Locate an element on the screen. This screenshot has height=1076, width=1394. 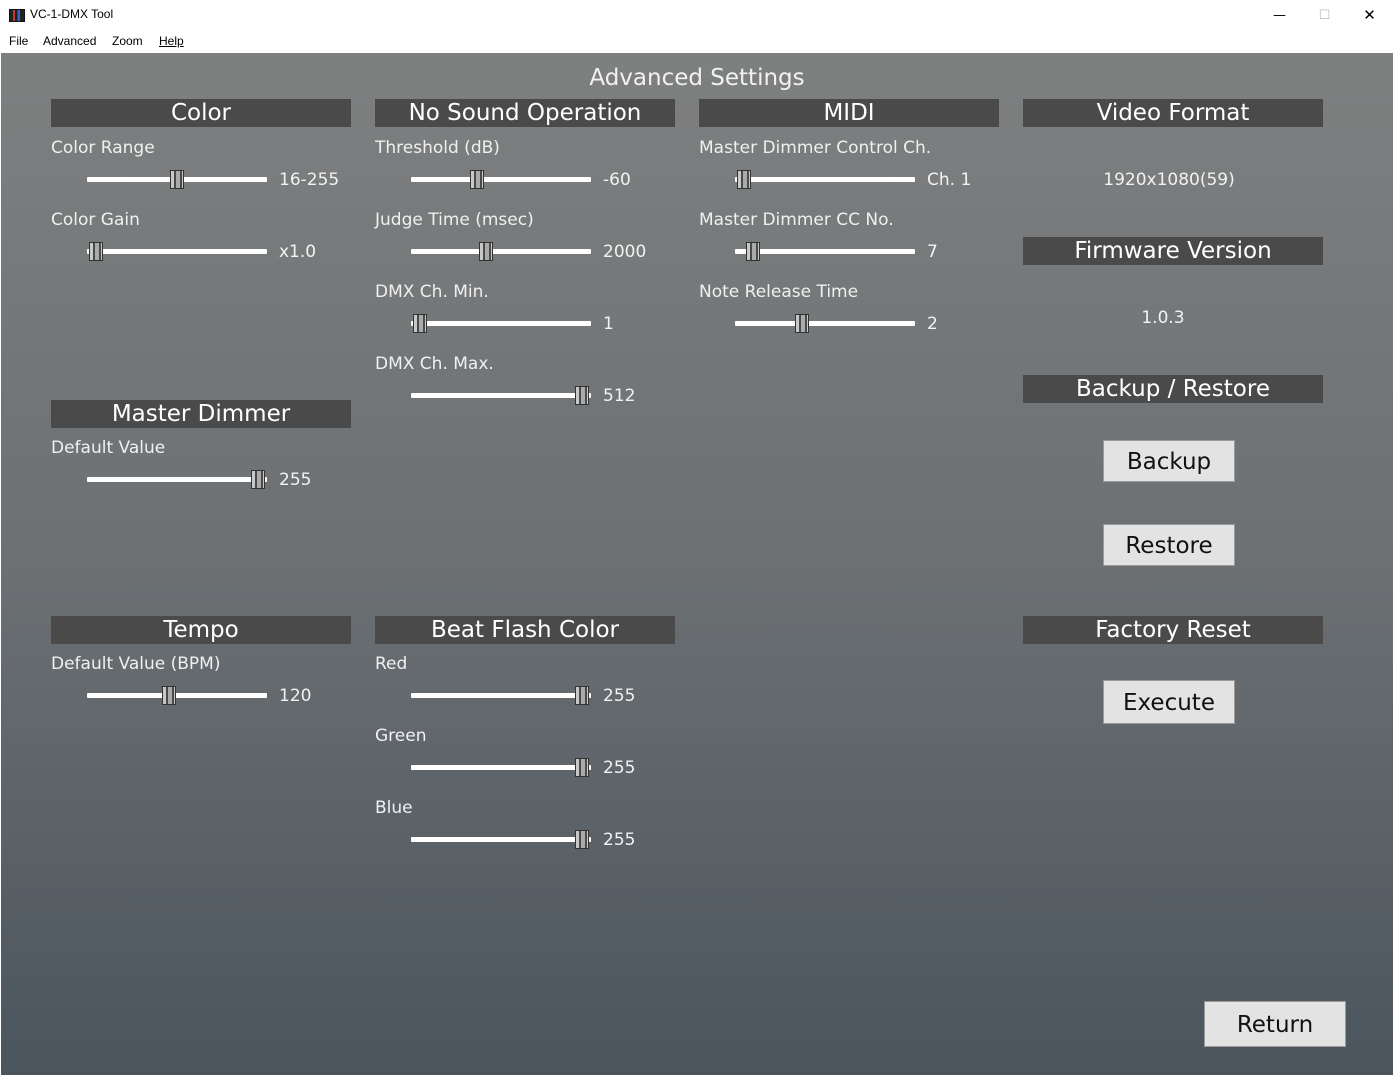
maximize-icon: ☐ is located at coordinates (1324, 15).